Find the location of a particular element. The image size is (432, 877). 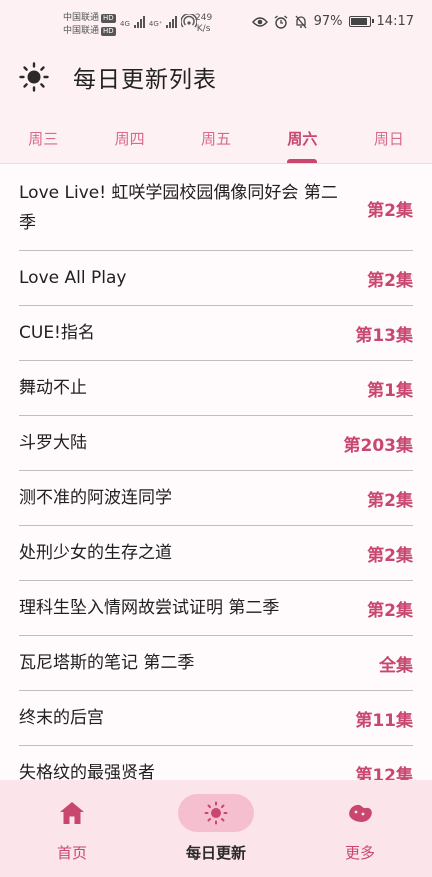

anime-title: 终末的后宫 is located at coordinates (61, 718).